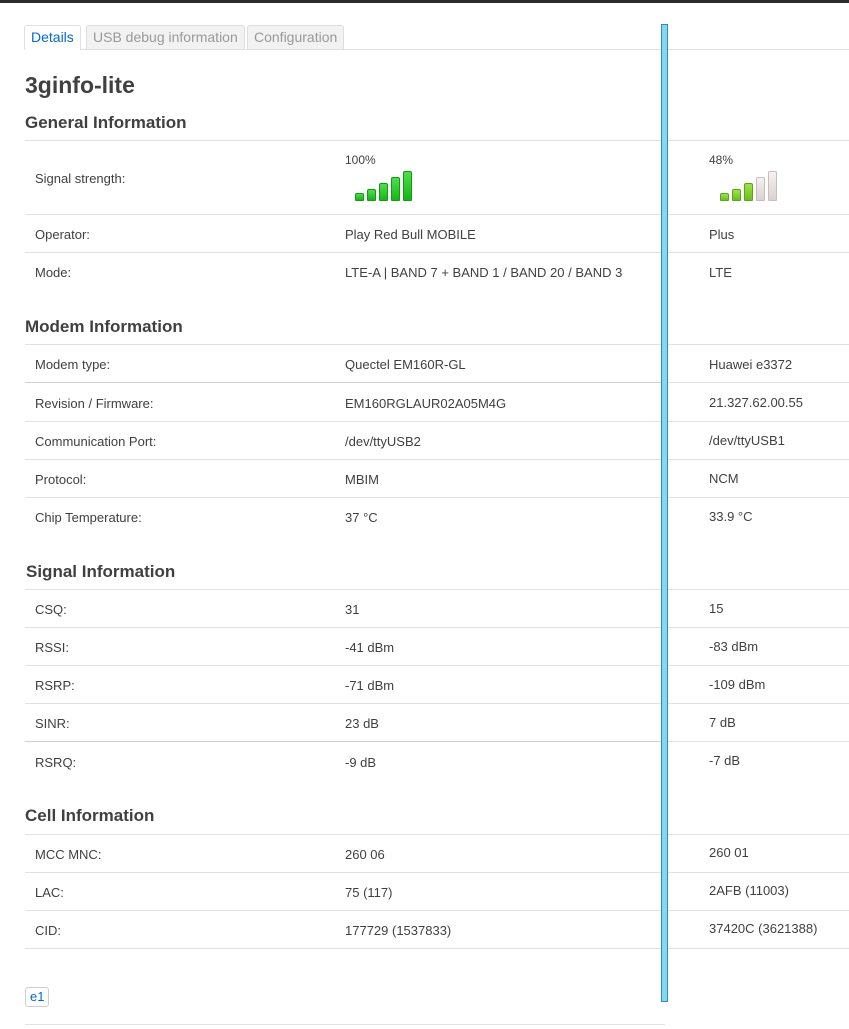 The height and width of the screenshot is (1029, 849). I want to click on section-cell-title: Cell Information, so click(90, 815).